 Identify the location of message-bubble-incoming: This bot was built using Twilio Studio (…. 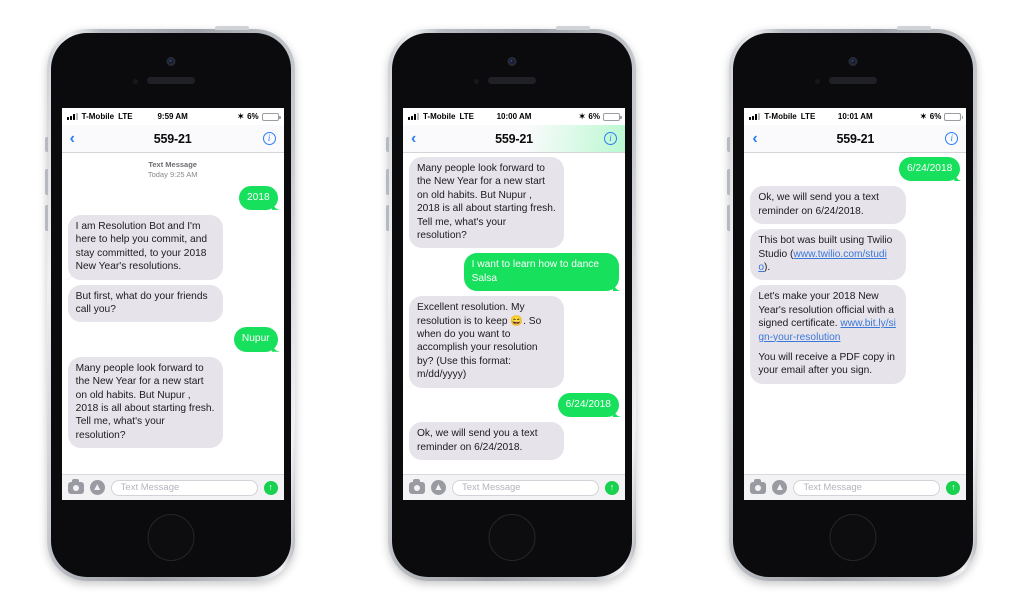
(828, 255).